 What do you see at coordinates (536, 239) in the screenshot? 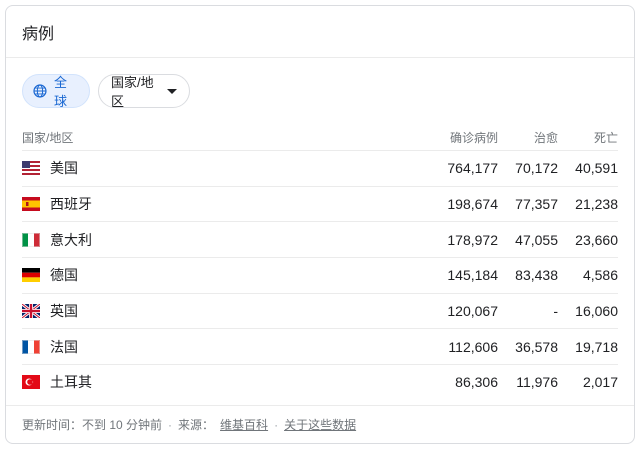
I see `recovered-value: 47,055` at bounding box center [536, 239].